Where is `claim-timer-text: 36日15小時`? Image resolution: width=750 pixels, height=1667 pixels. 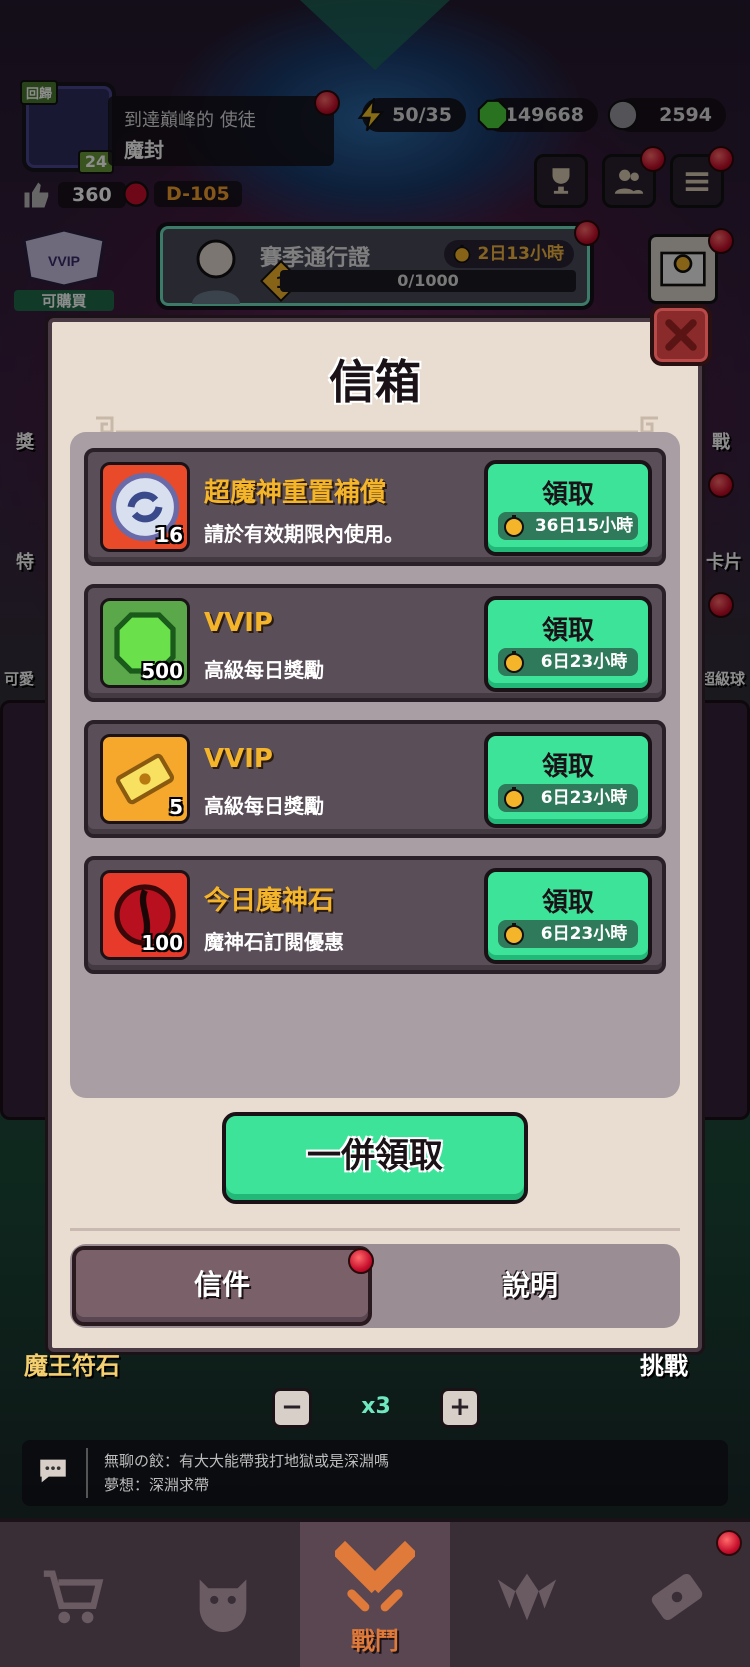 claim-timer-text: 36日15小時 is located at coordinates (584, 526).